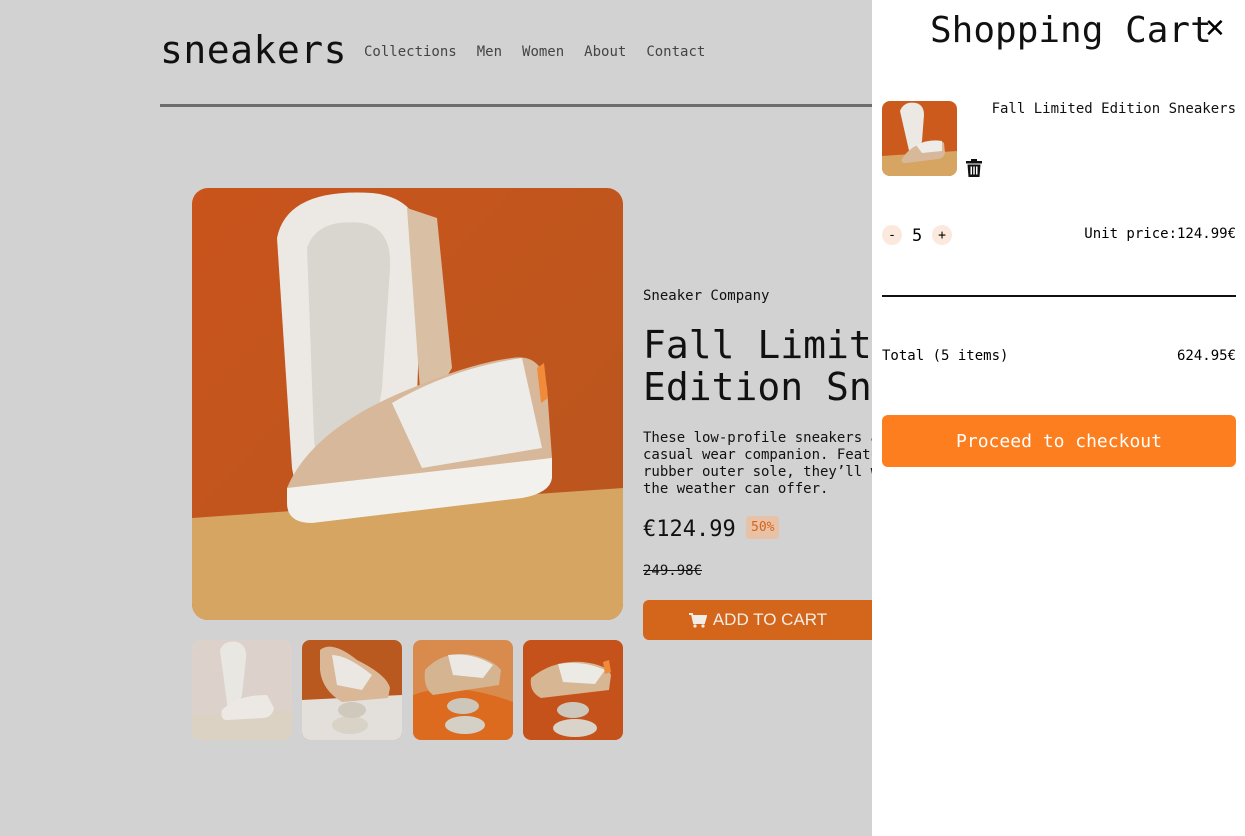  What do you see at coordinates (1113, 109) in the screenshot?
I see `cart-item-name: Fall Limited Edition Sneakers` at bounding box center [1113, 109].